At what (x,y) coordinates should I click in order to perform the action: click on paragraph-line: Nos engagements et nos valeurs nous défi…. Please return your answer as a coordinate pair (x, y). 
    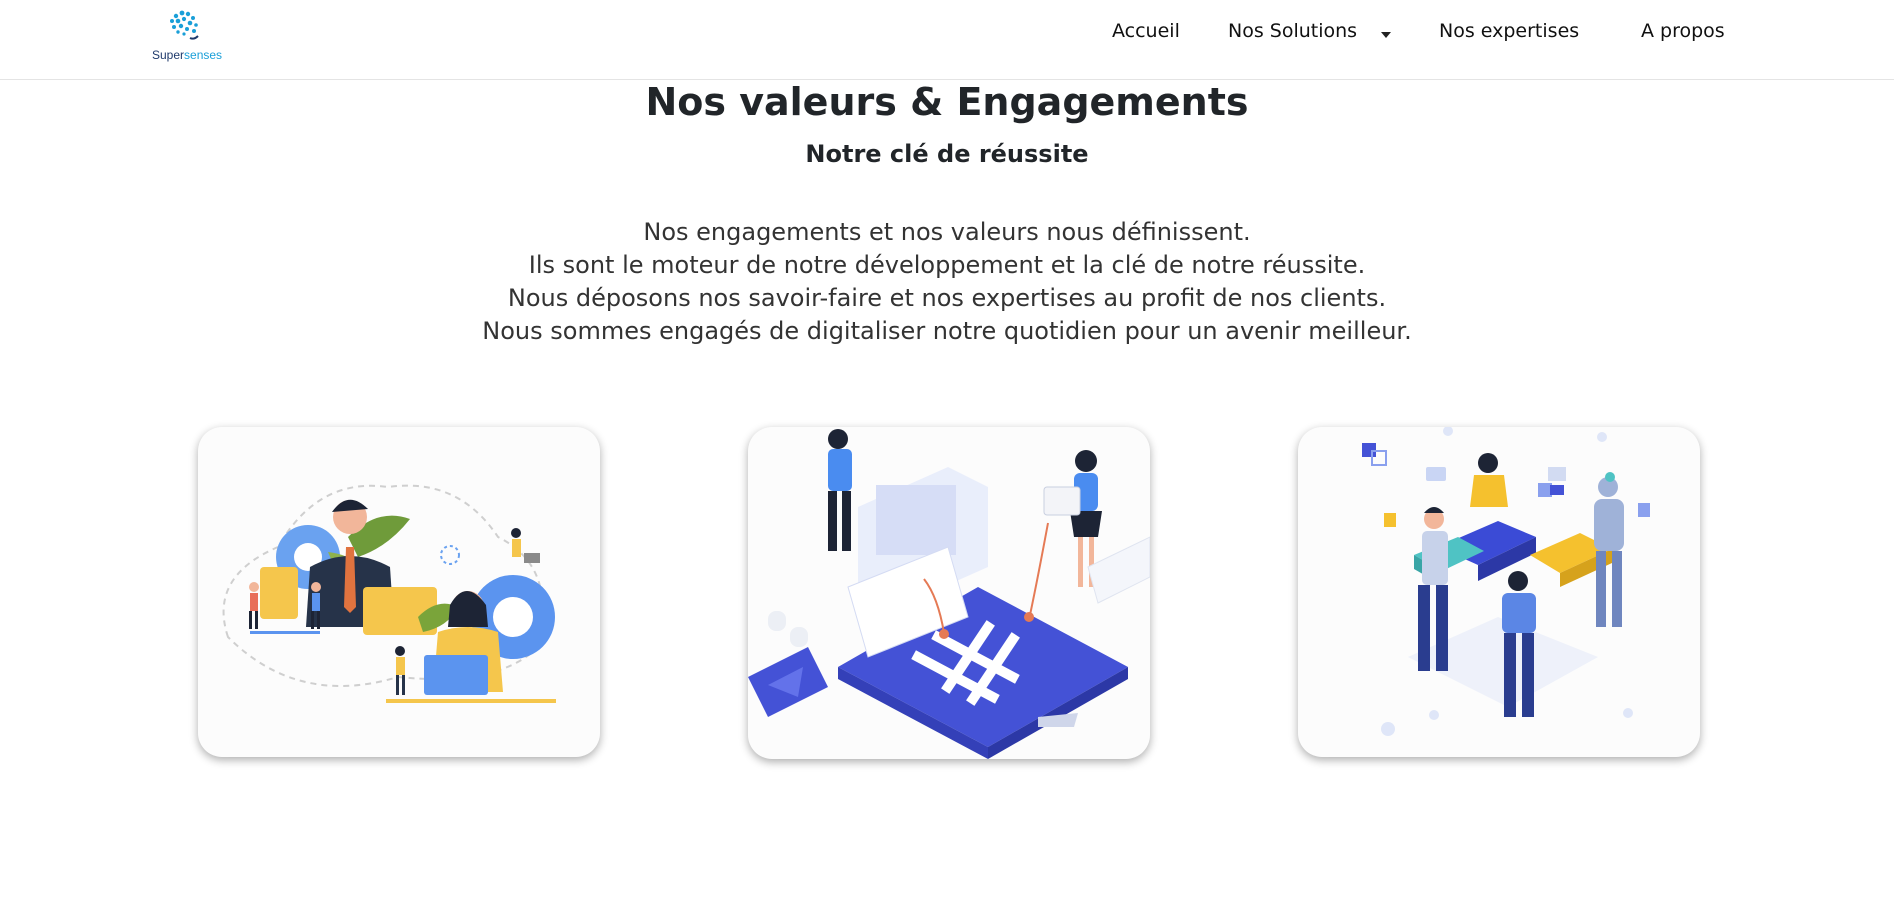
    Looking at the image, I should click on (947, 232).